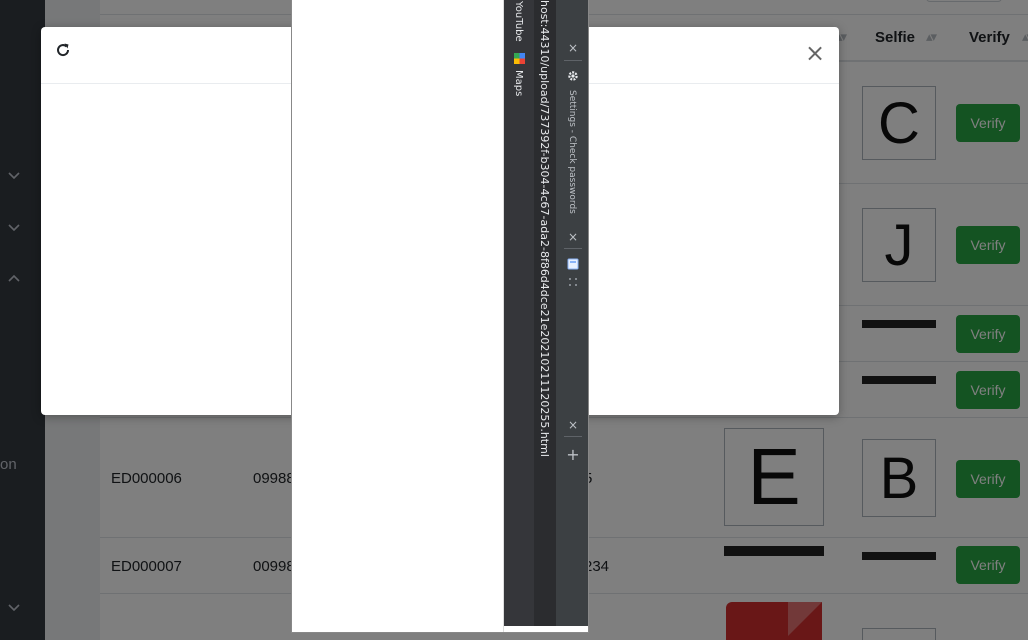  Describe the element at coordinates (815, 53) in the screenshot. I see `close-button: ×` at that location.